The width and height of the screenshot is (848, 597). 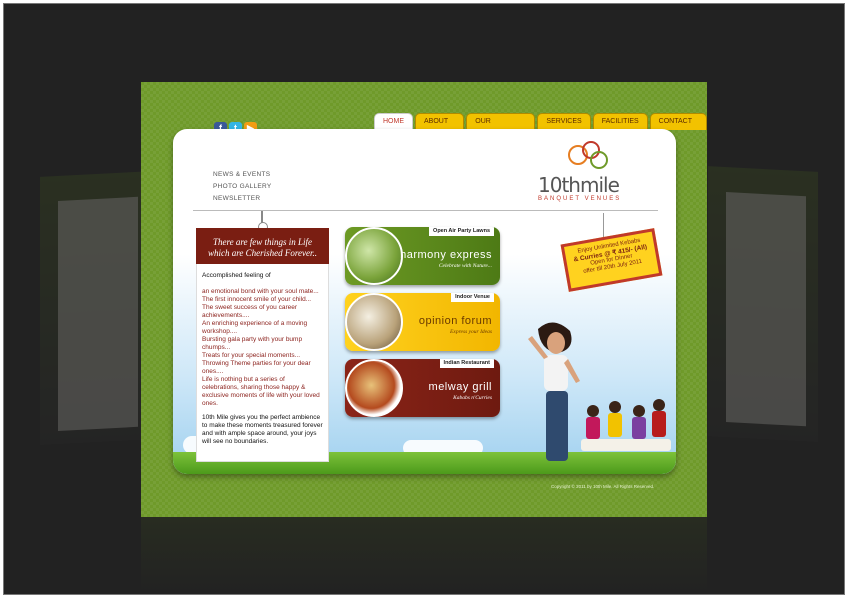 I want to click on tab-home: HOME, so click(x=393, y=121).